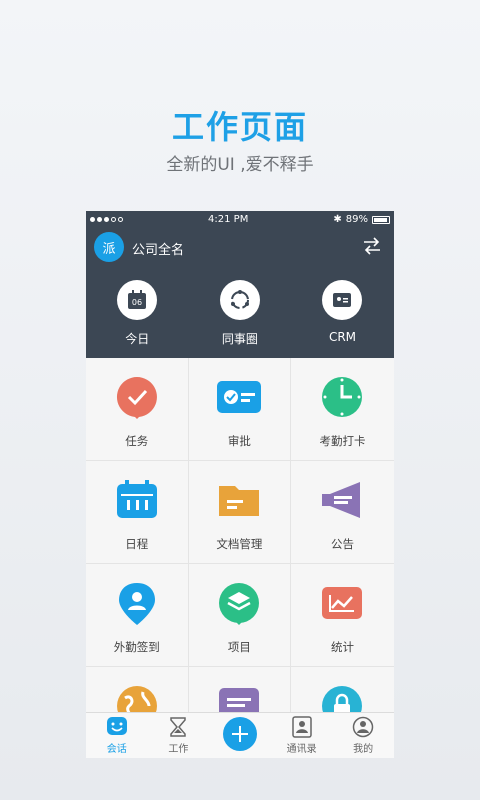 This screenshot has width=480, height=800. What do you see at coordinates (136, 647) in the screenshot?
I see `grid-label: 外勤签到` at bounding box center [136, 647].